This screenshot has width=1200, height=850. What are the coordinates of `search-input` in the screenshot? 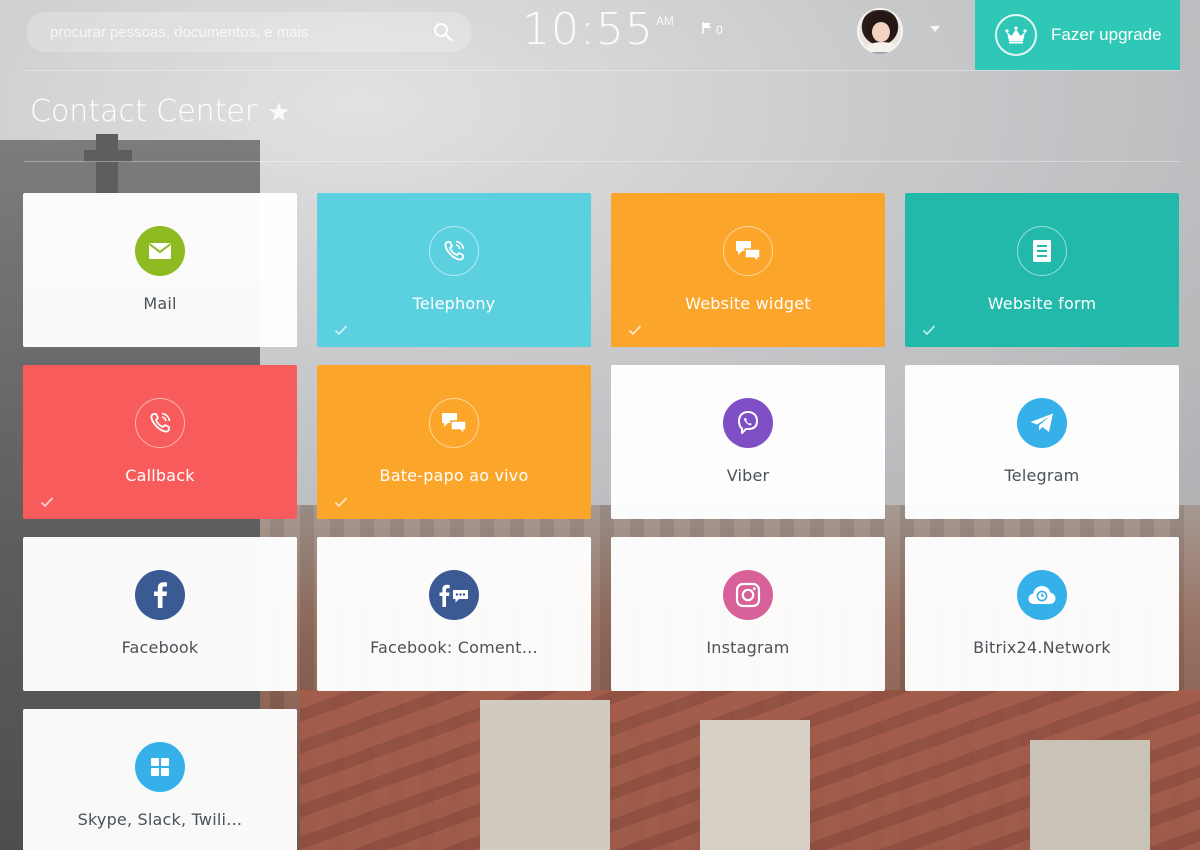 It's located at (241, 32).